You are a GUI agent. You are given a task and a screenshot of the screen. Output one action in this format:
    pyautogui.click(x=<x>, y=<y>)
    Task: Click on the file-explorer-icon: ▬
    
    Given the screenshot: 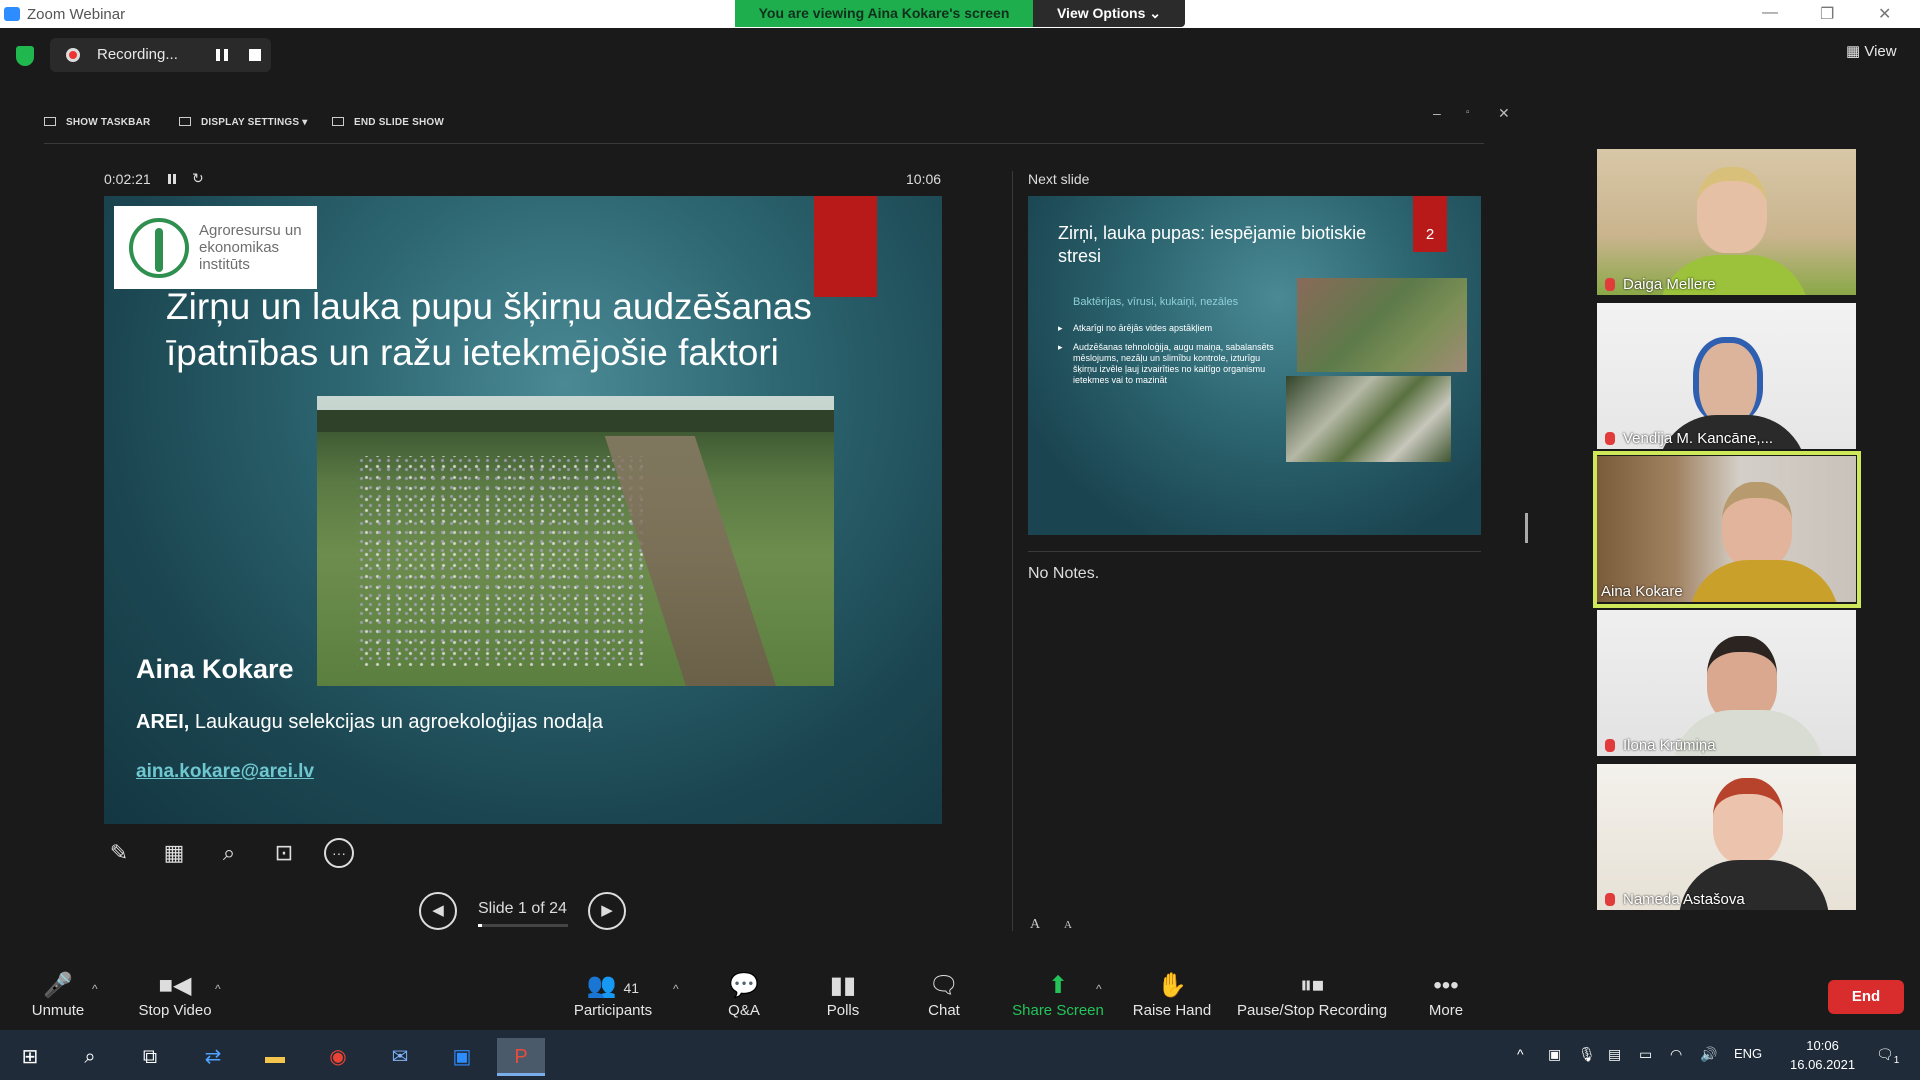 What is the action you would take?
    pyautogui.click(x=275, y=1057)
    